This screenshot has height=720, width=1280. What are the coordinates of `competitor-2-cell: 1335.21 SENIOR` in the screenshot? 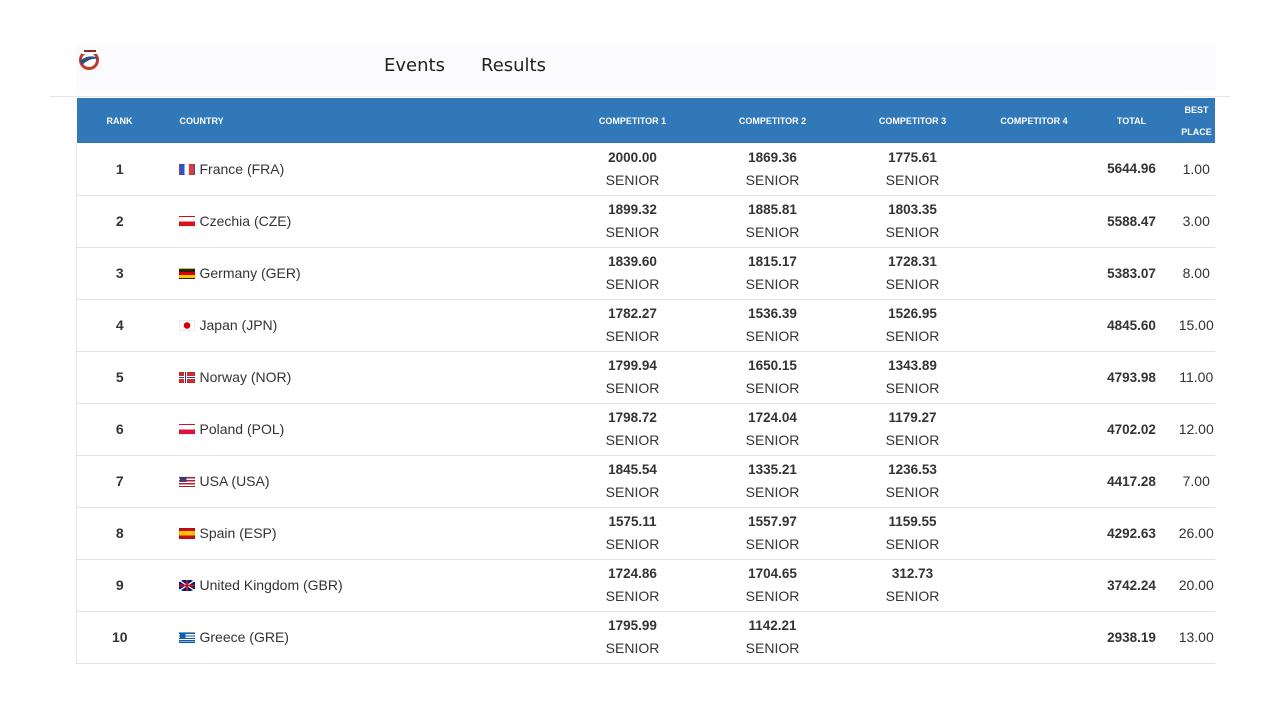 It's located at (773, 481).